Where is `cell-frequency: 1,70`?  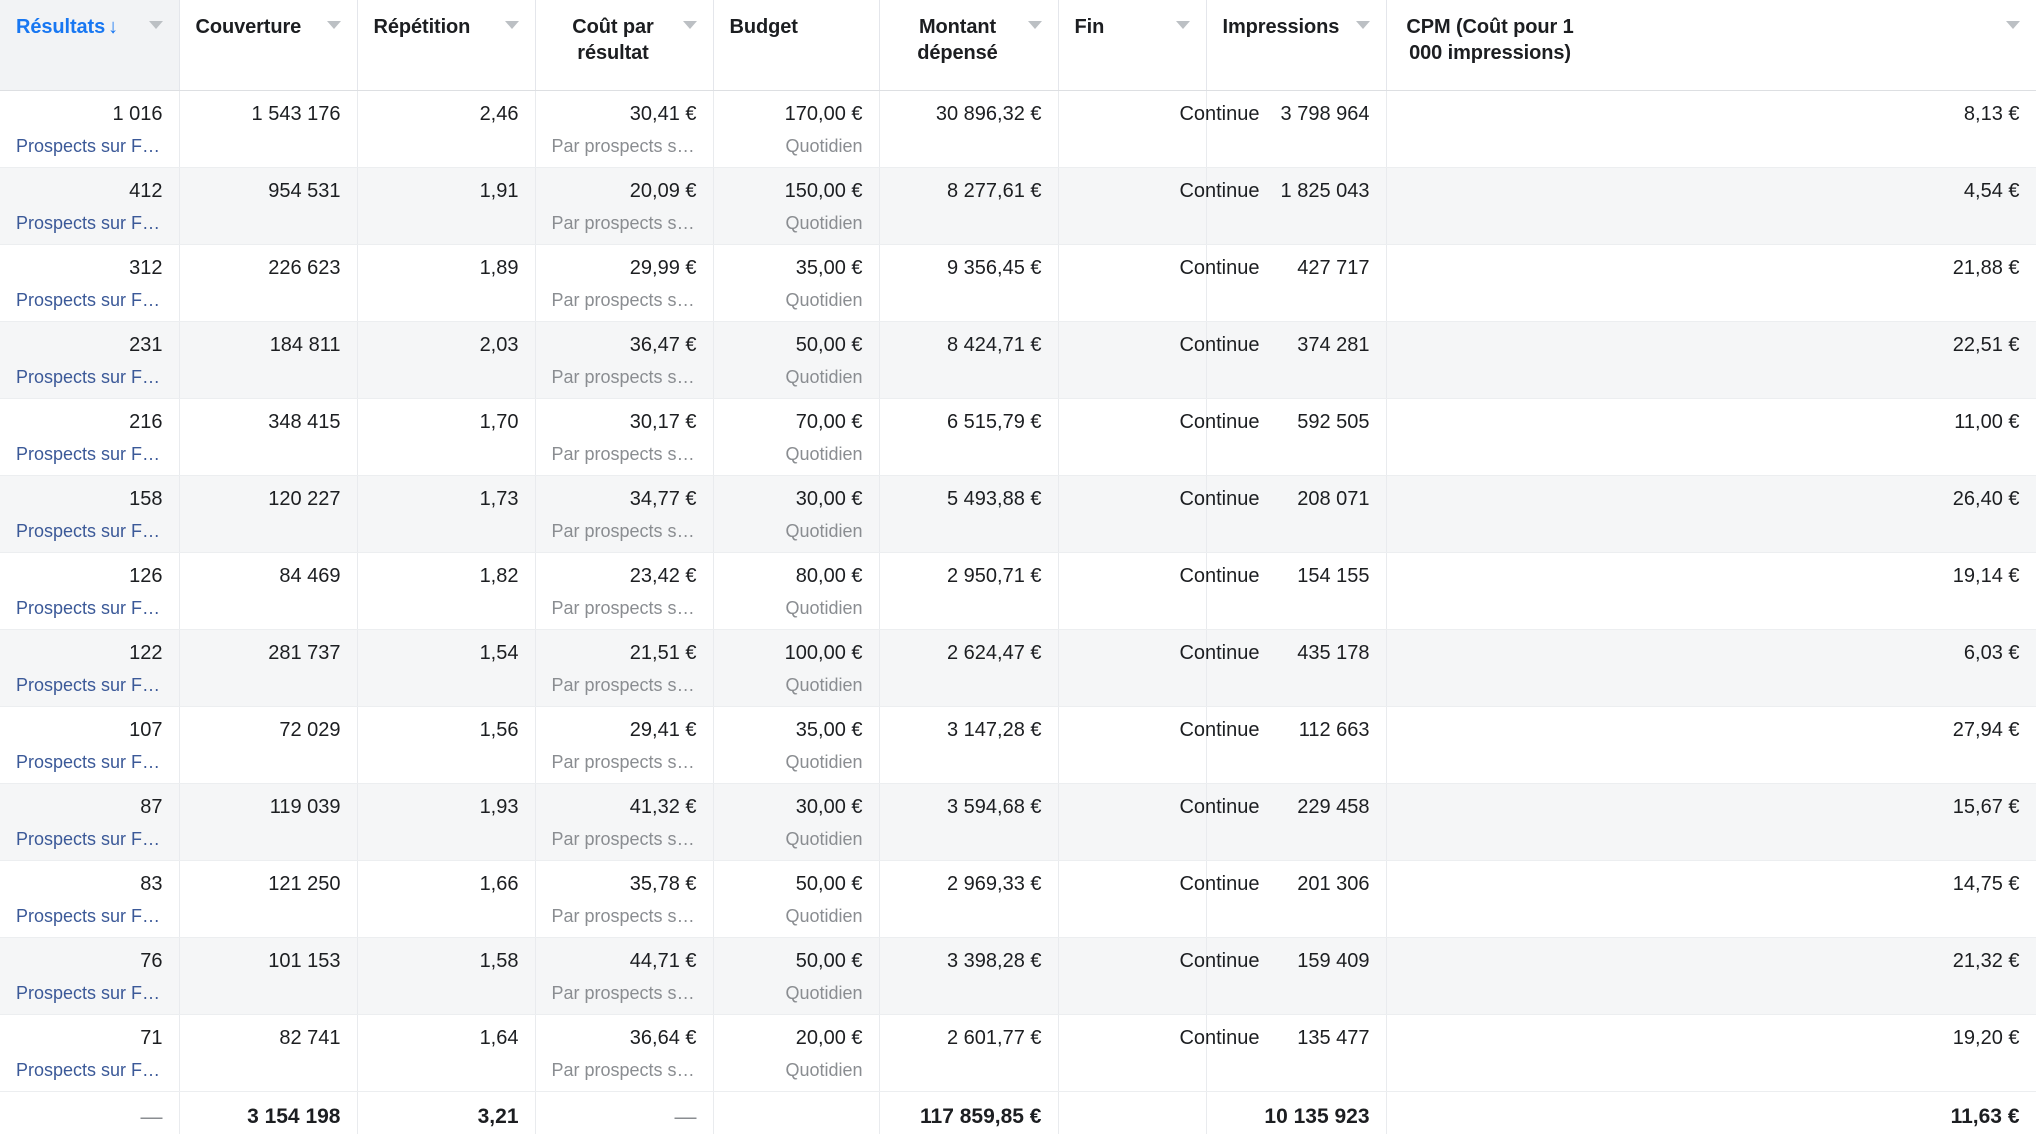
cell-frequency: 1,70 is located at coordinates (446, 437).